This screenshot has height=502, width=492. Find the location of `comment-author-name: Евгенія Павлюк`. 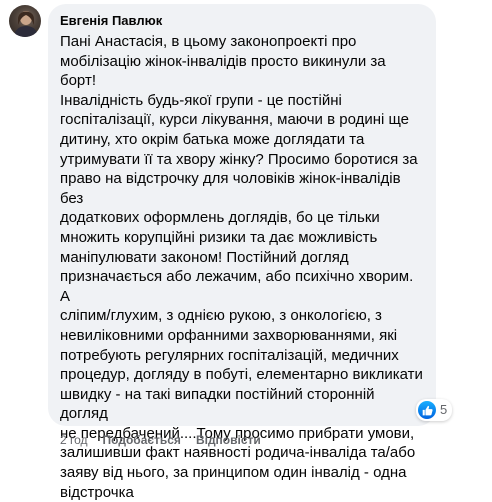

comment-author-name: Евгенія Павлюк is located at coordinates (111, 21).